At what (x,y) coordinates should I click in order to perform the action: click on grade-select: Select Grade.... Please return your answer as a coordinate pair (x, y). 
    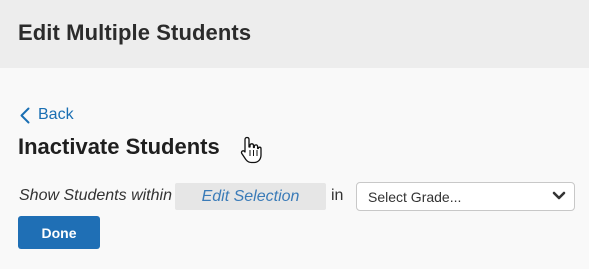
    Looking at the image, I should click on (465, 196).